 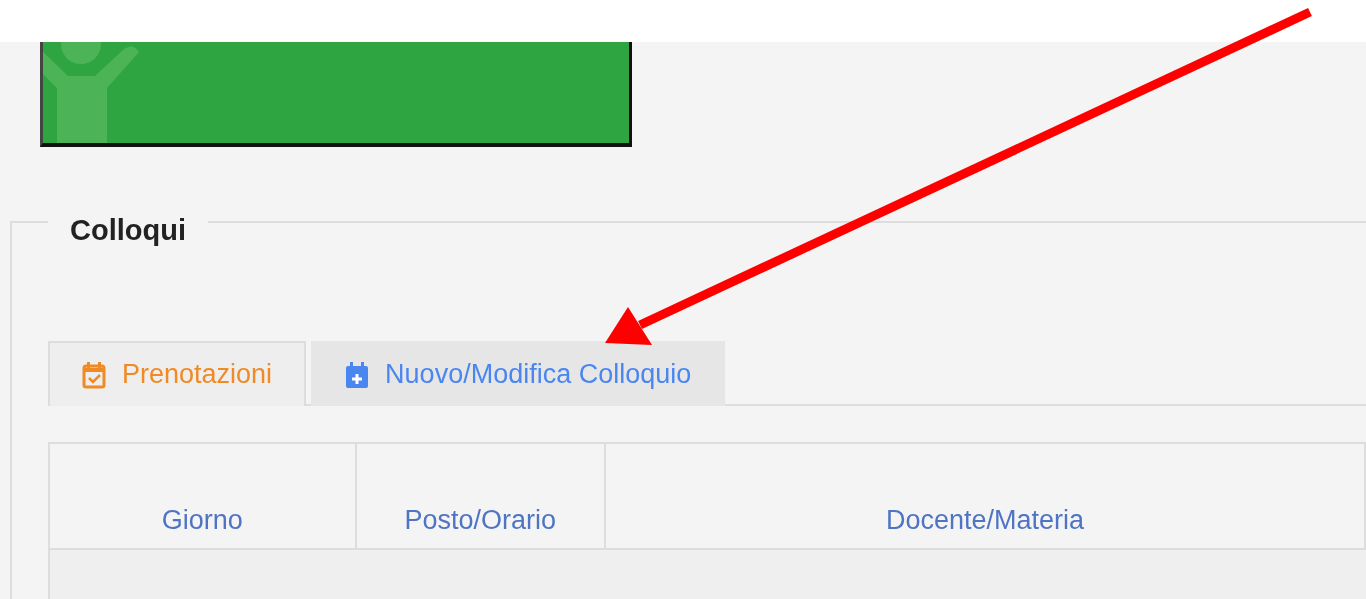 What do you see at coordinates (94, 374) in the screenshot?
I see `calendar-check-icon` at bounding box center [94, 374].